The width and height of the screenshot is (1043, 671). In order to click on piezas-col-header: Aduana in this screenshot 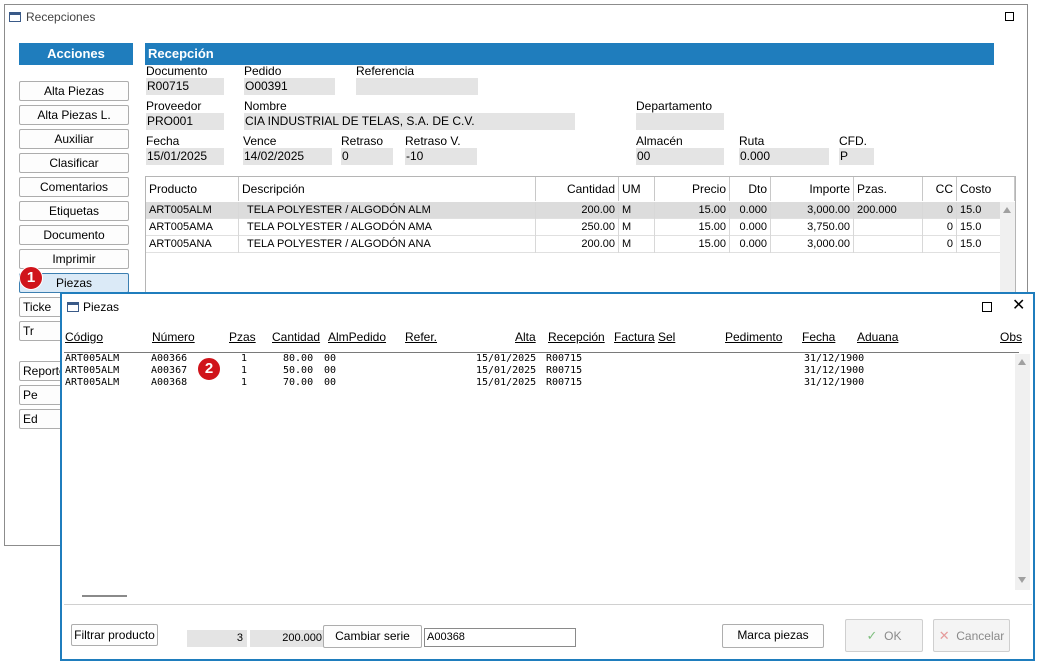, I will do `click(877, 337)`.